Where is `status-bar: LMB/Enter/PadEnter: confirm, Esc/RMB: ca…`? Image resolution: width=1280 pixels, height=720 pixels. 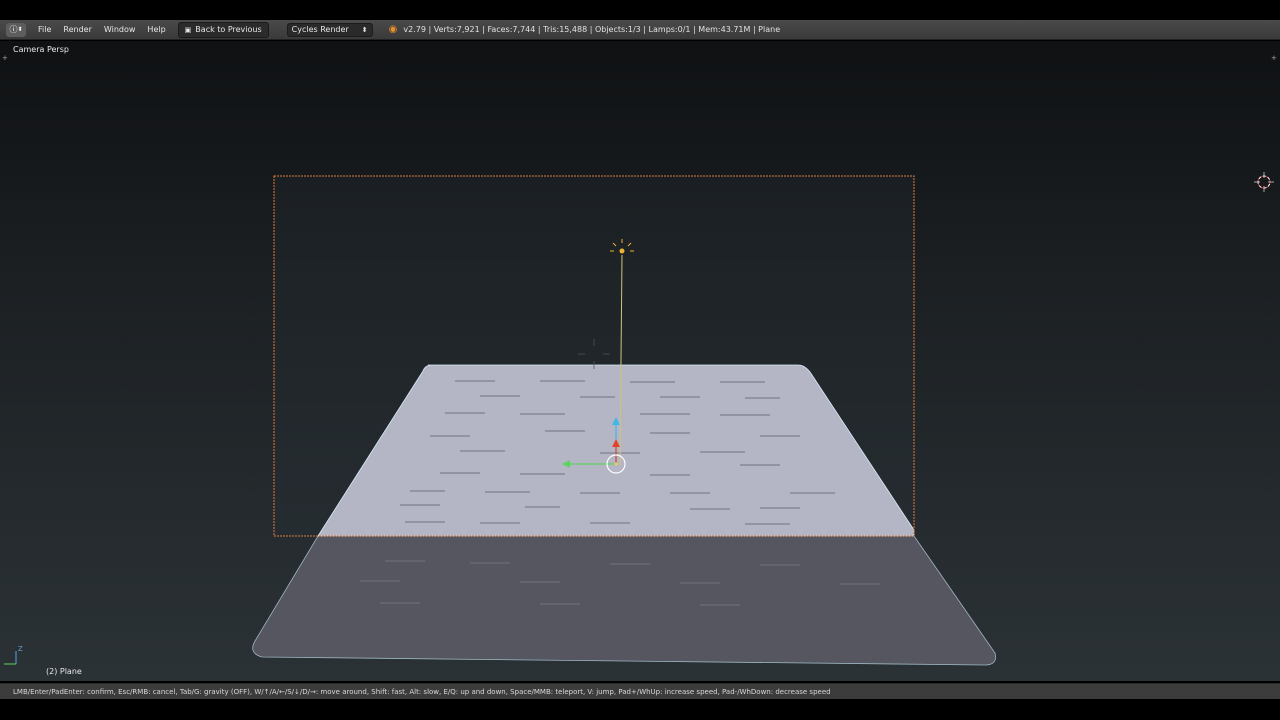
status-bar: LMB/Enter/PadEnter: confirm, Esc/RMB: ca… is located at coordinates (640, 691).